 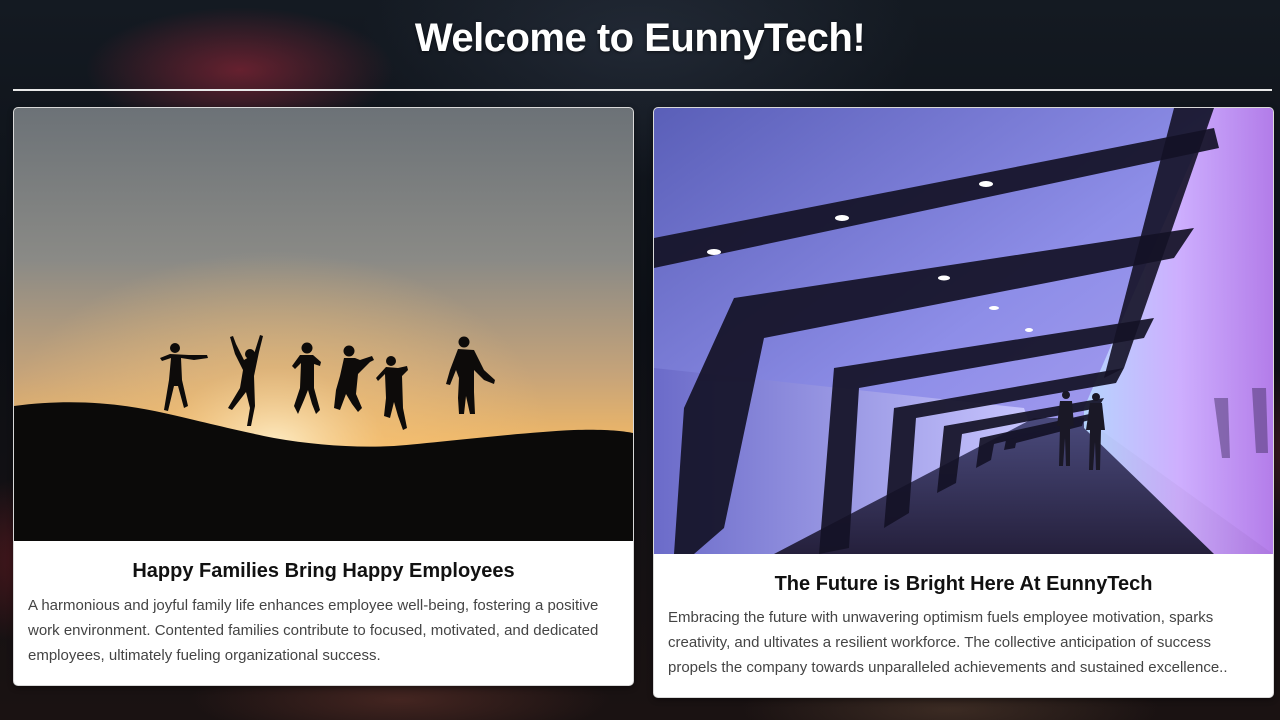 What do you see at coordinates (640, 38) in the screenshot?
I see `page-title: Welcome to EunnyTech!` at bounding box center [640, 38].